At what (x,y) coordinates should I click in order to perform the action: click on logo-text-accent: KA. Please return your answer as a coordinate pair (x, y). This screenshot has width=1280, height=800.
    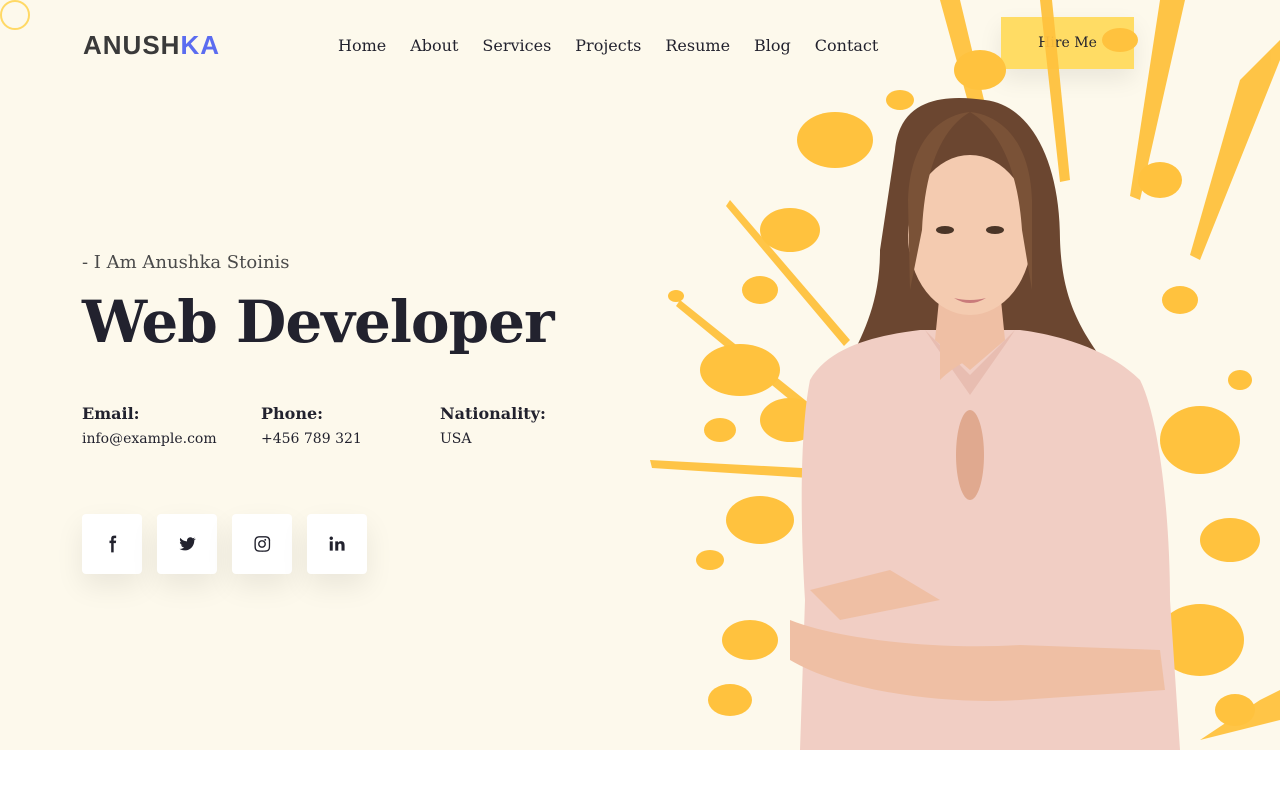
    Looking at the image, I should click on (200, 45).